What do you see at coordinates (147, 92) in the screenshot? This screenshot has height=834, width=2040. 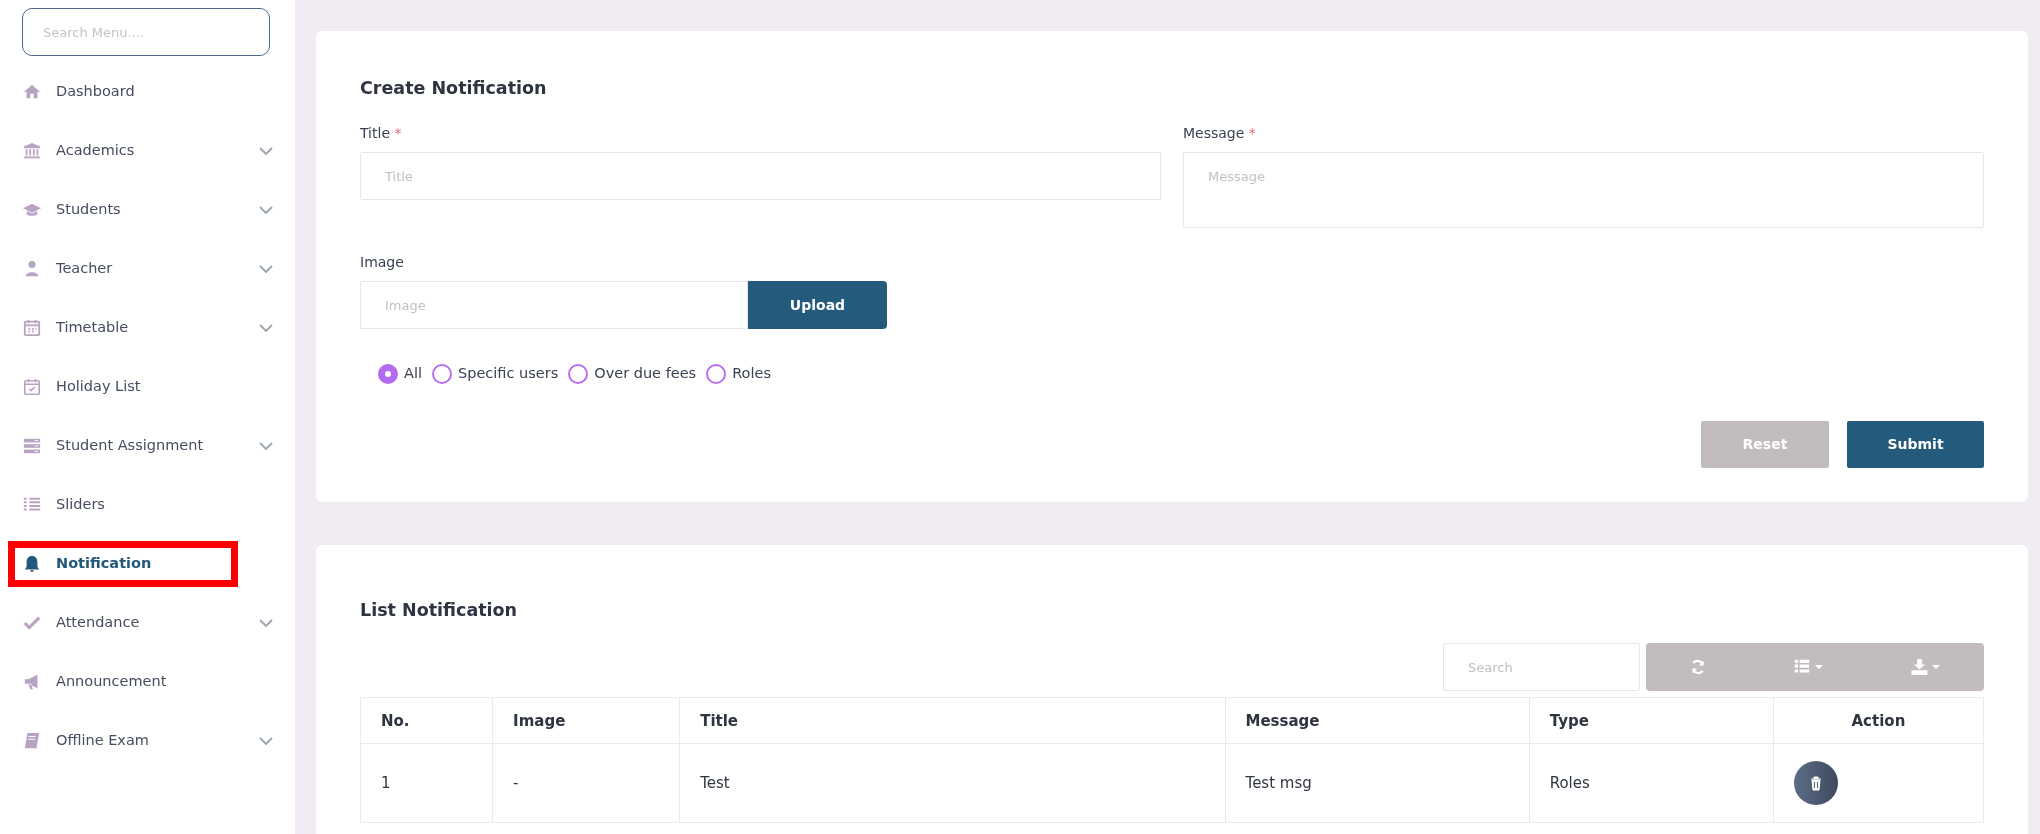 I see `sidebar-item: Dashboard` at bounding box center [147, 92].